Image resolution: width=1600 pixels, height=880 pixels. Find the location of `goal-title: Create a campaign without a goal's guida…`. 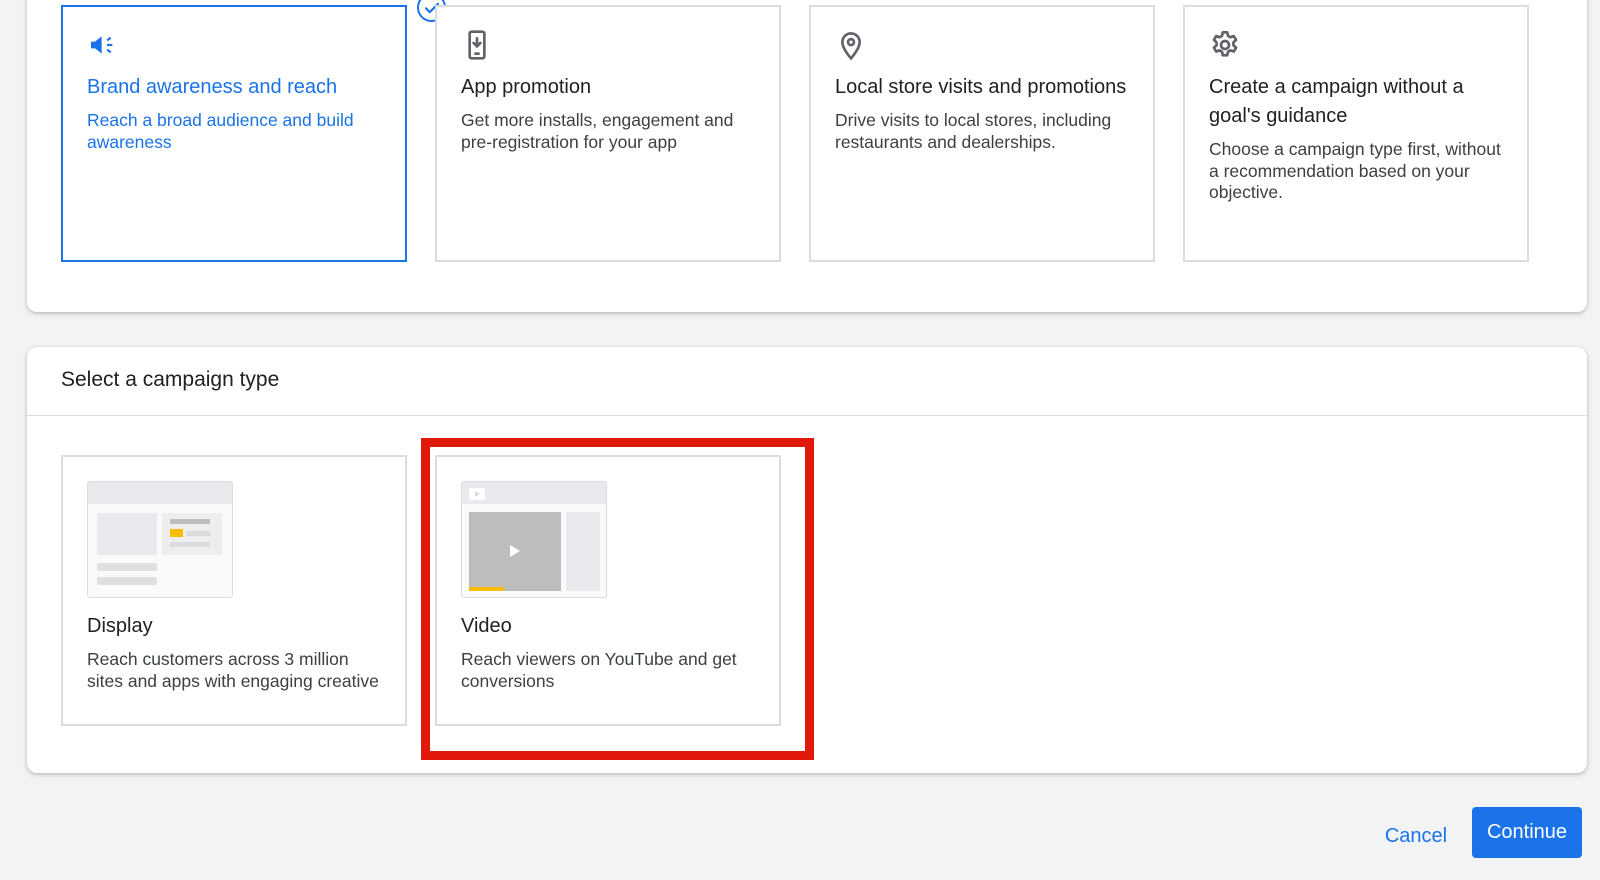

goal-title: Create a campaign without a goal's guida… is located at coordinates (1336, 101).